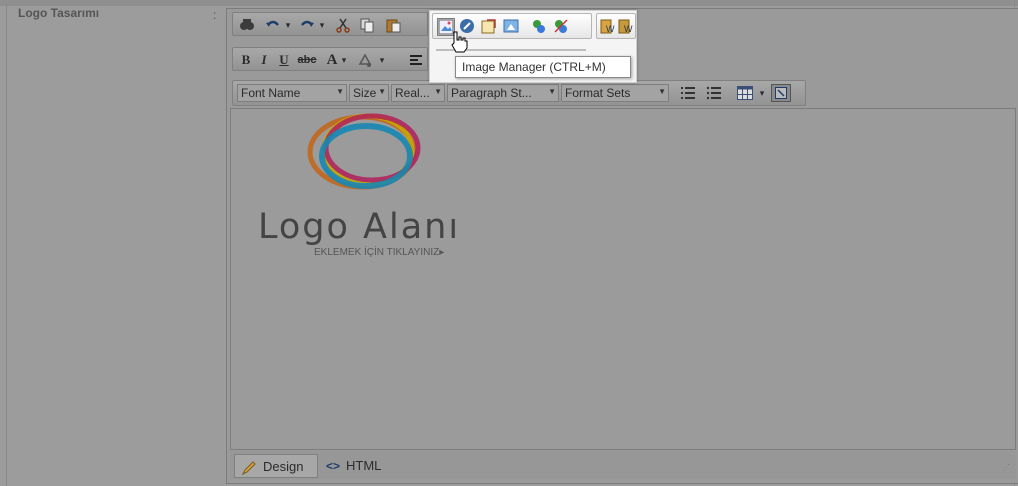  What do you see at coordinates (307, 25) in the screenshot?
I see `redo-icon` at bounding box center [307, 25].